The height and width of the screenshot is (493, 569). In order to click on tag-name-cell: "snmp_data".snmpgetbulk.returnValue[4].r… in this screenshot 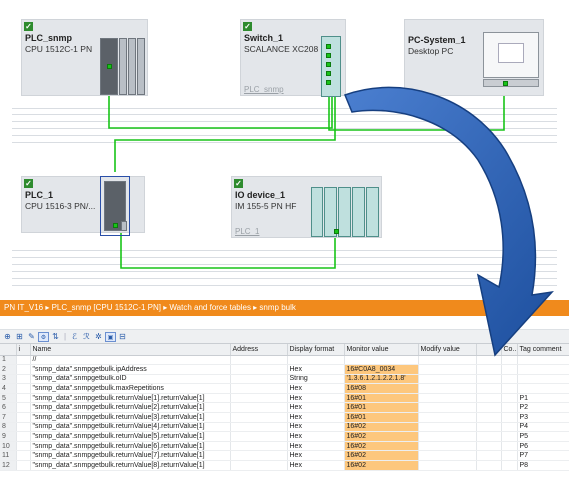, I will do `click(130, 427)`.